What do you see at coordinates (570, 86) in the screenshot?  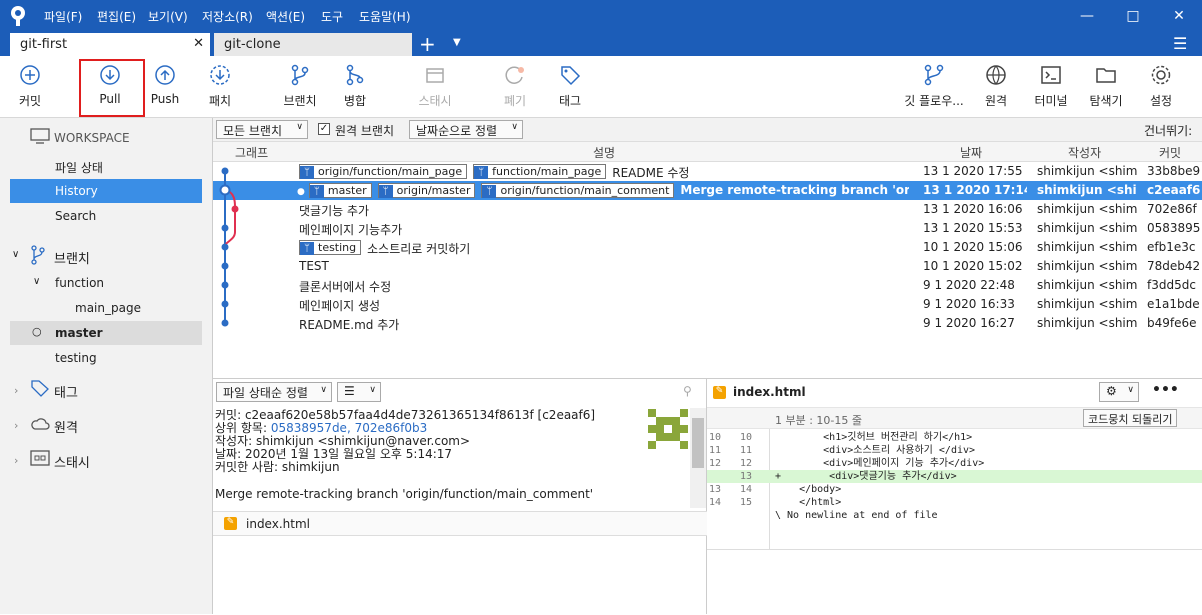 I see `tag-button: 태그` at bounding box center [570, 86].